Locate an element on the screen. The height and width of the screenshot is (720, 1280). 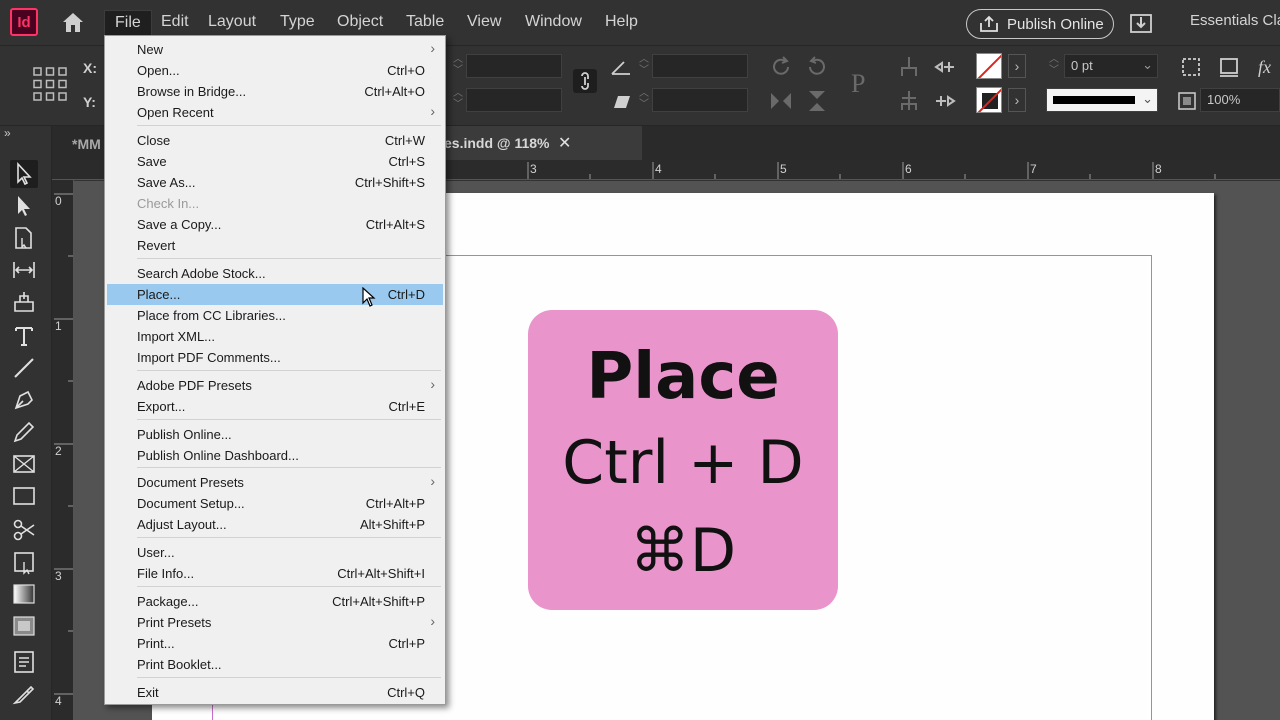
stroke-swatch is located at coordinates (989, 100).